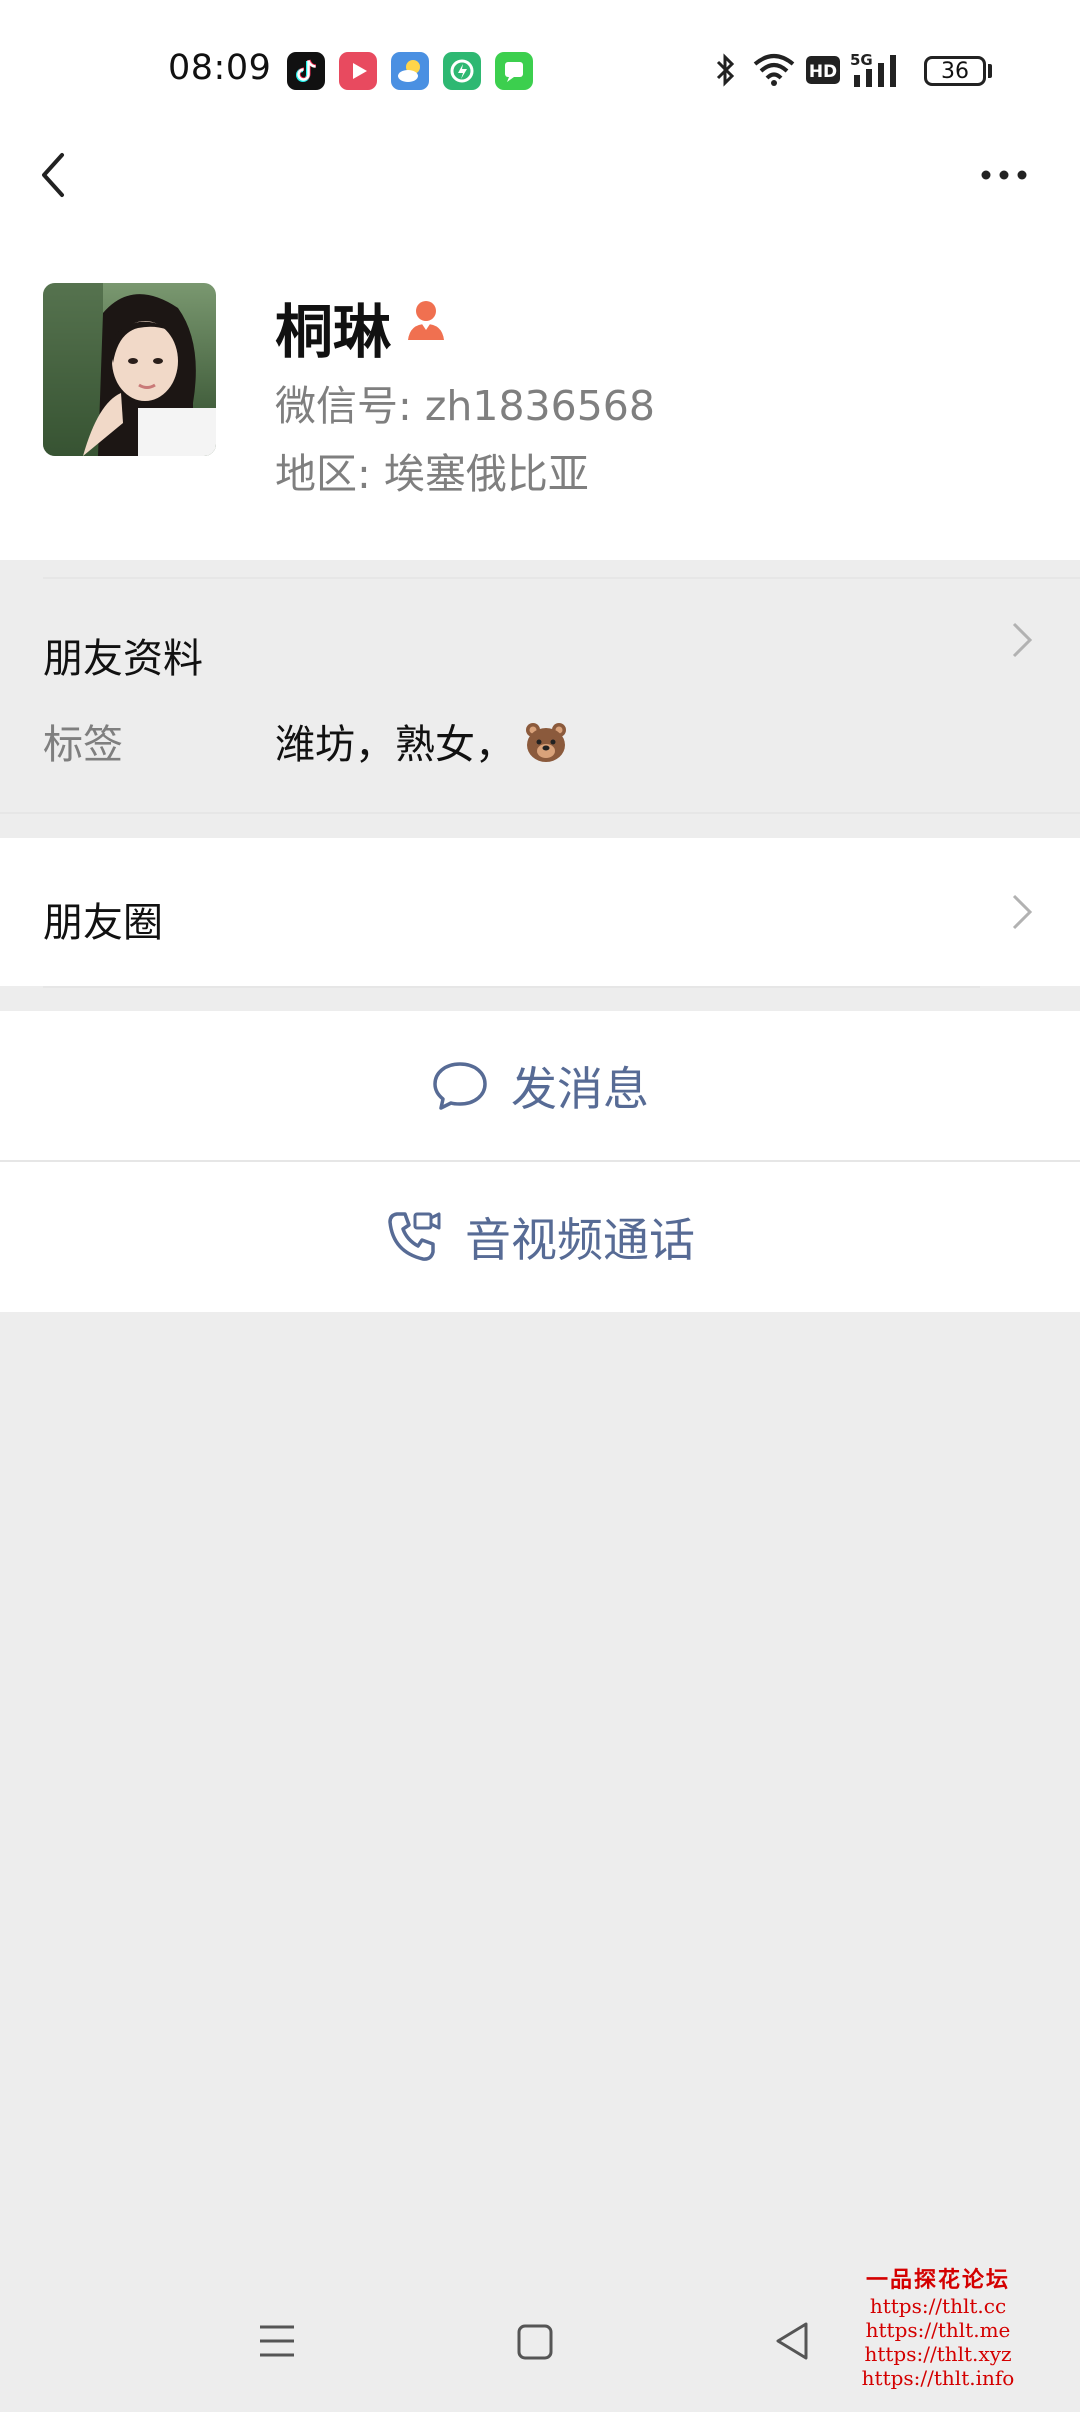 This screenshot has height=2412, width=1080. I want to click on tiktok-icon, so click(306, 71).